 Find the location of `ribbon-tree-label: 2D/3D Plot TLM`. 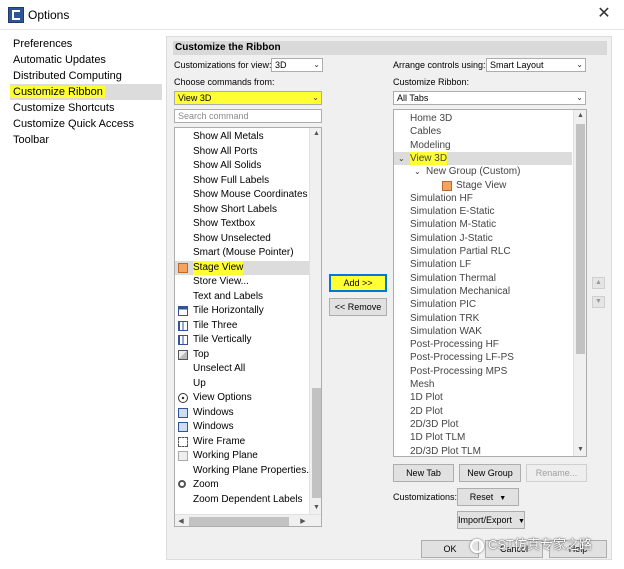

ribbon-tree-label: 2D/3D Plot TLM is located at coordinates (445, 451).